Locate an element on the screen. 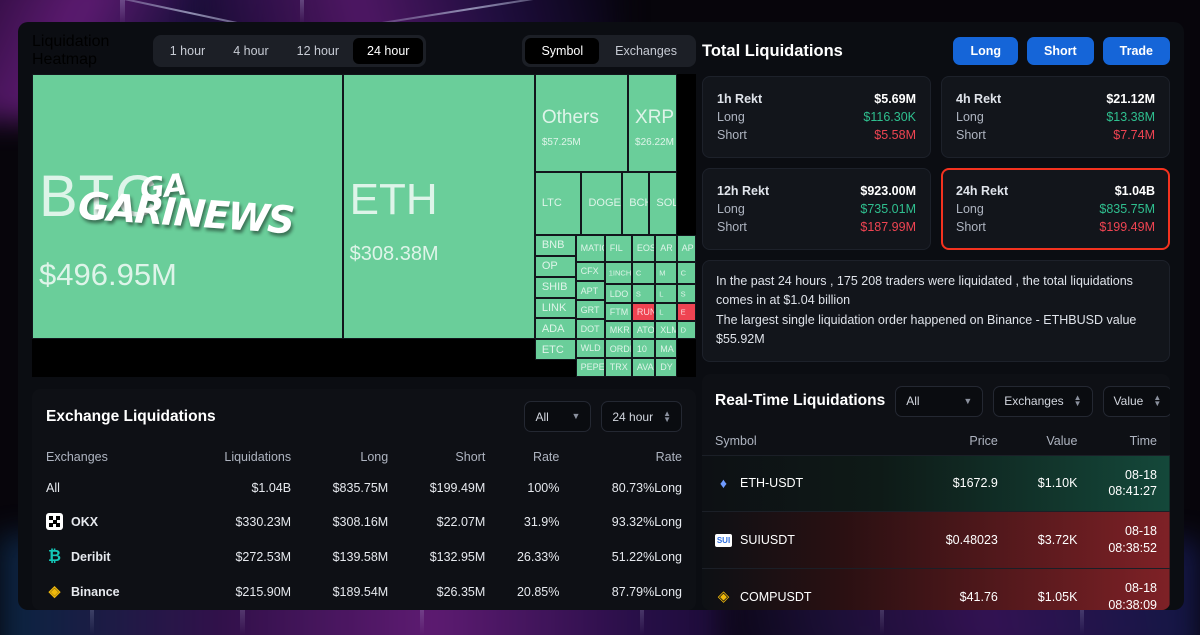 This screenshot has height=635, width=1200. exchange-col-3: Short is located at coordinates (436, 457).